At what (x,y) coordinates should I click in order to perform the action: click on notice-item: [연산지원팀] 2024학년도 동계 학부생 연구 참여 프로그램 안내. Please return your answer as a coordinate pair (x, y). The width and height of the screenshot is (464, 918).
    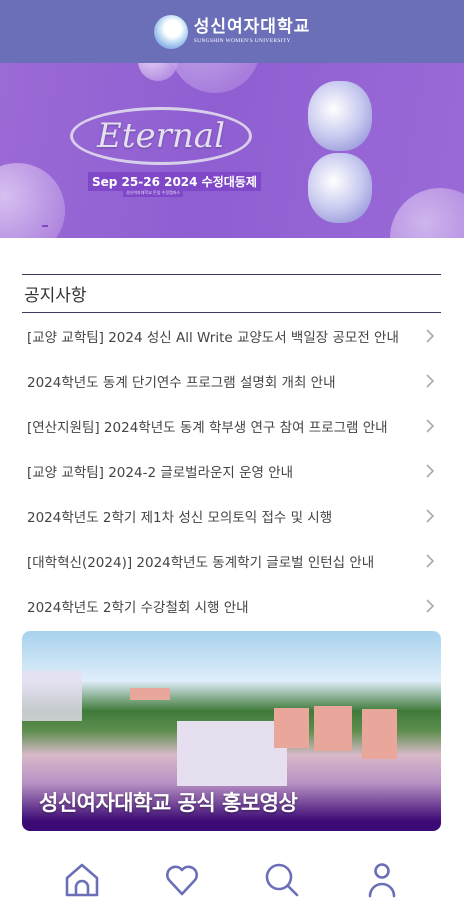
    Looking at the image, I should click on (231, 425).